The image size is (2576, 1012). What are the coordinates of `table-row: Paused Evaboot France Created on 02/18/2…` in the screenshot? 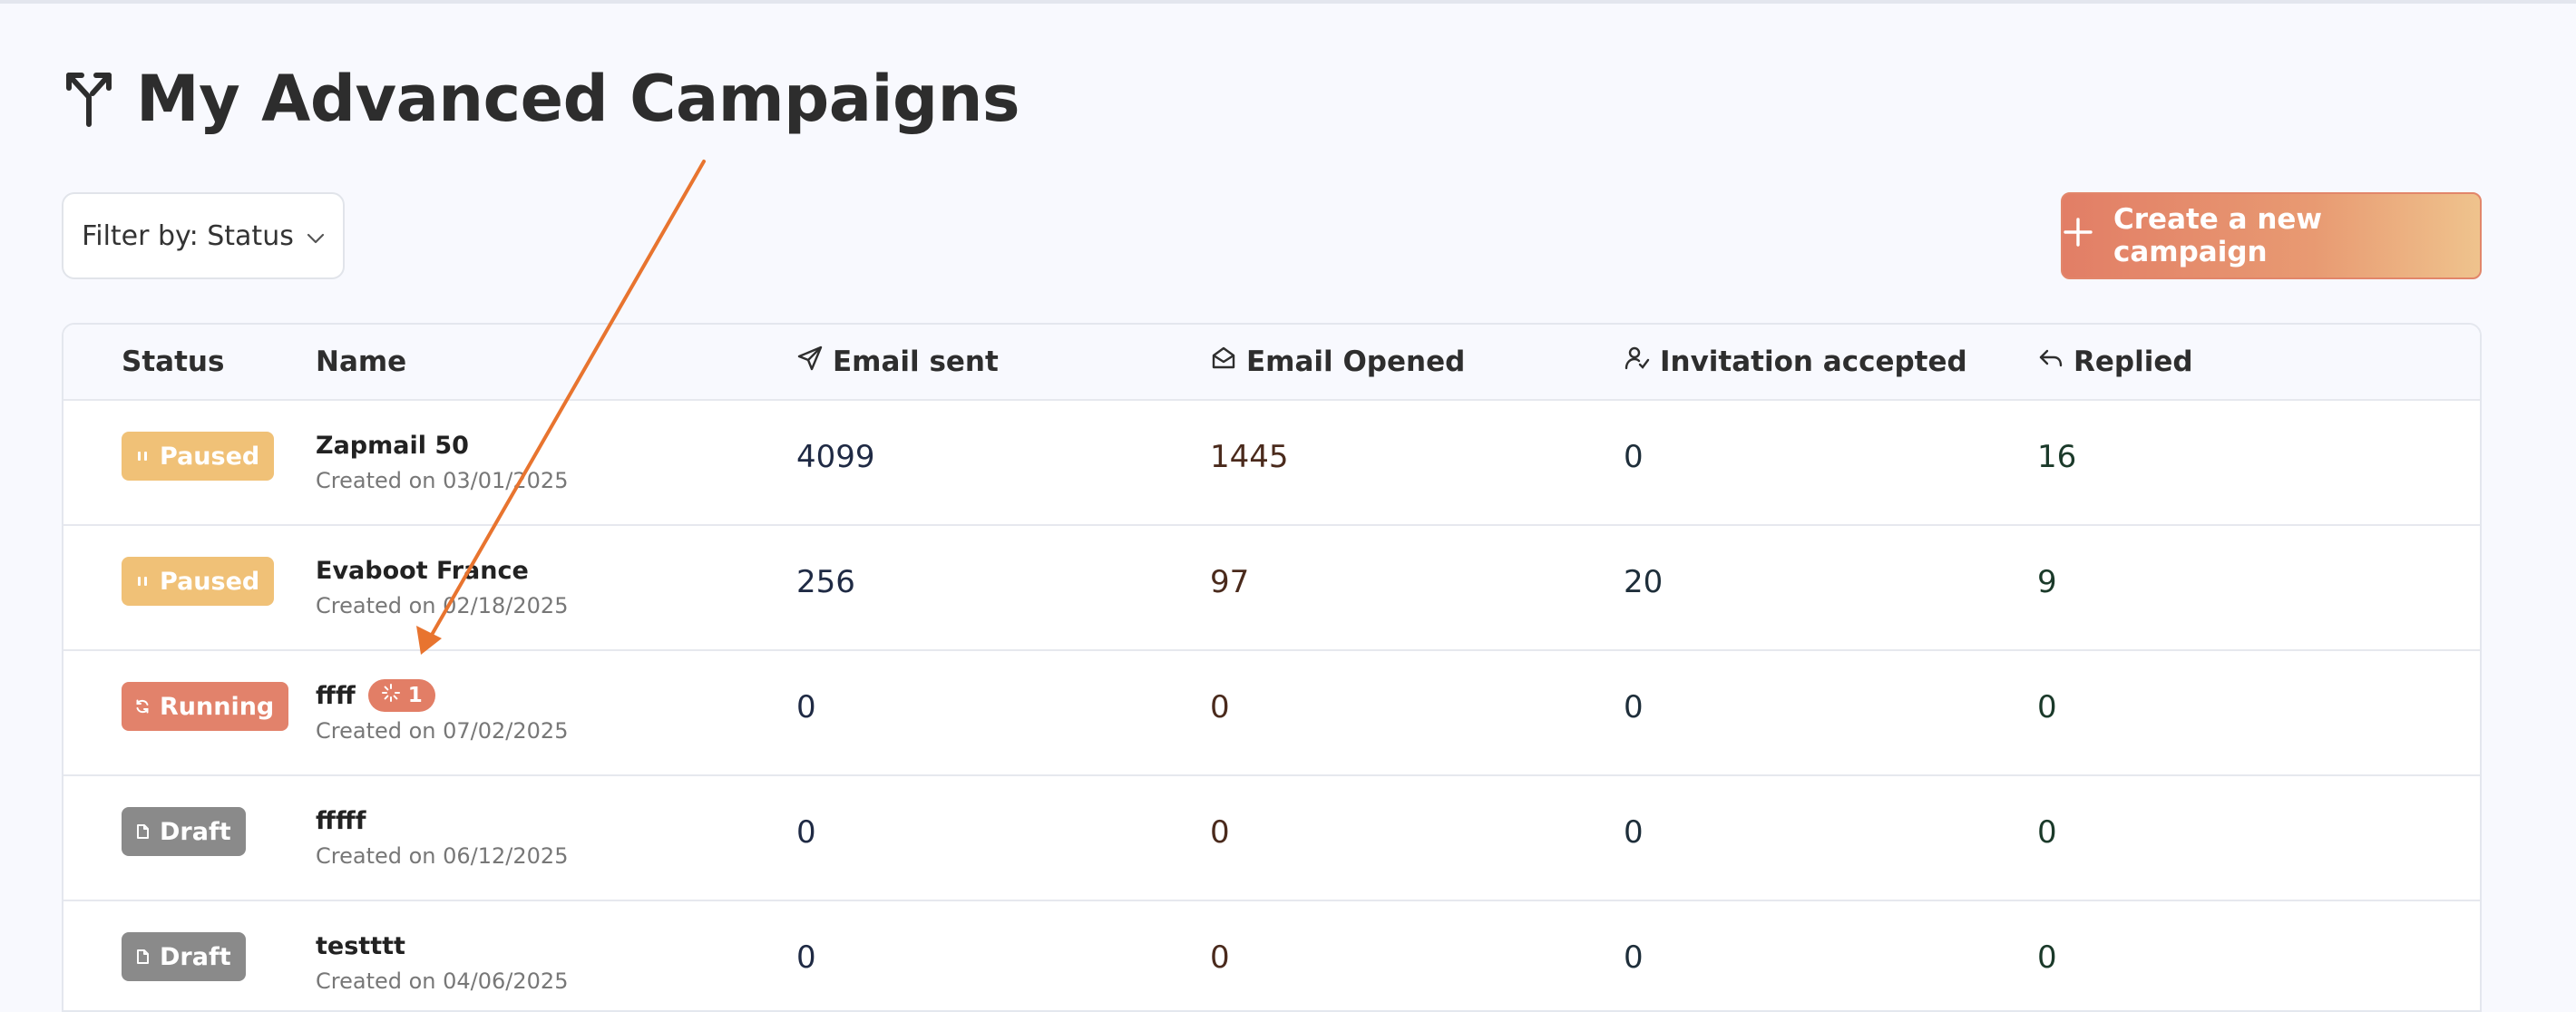 It's located at (1271, 587).